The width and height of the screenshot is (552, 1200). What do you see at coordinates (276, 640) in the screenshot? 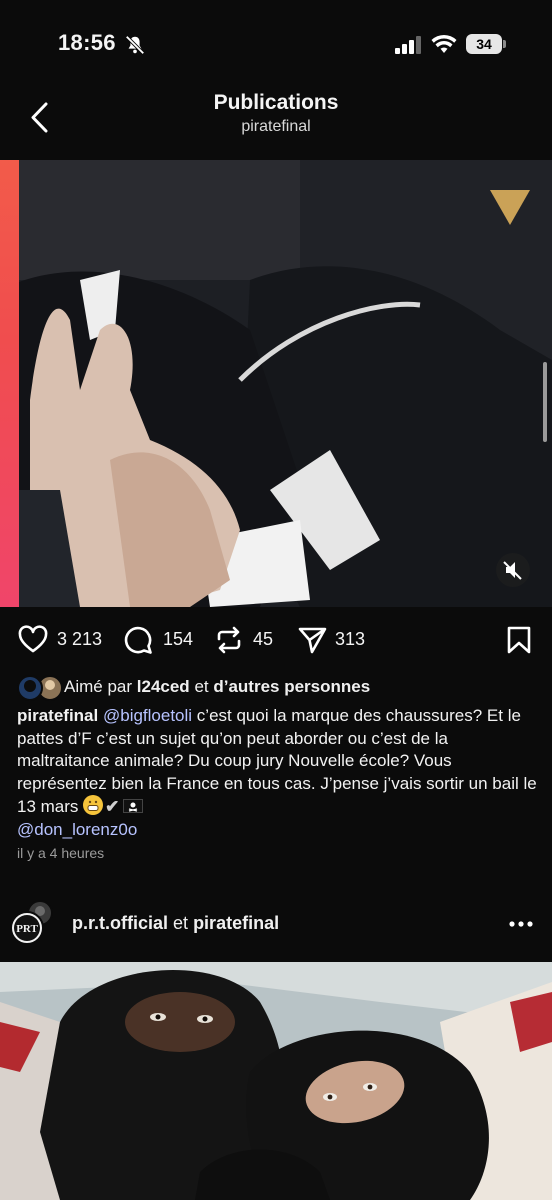
I see `post-actions: 3 213 154 45 313` at bounding box center [276, 640].